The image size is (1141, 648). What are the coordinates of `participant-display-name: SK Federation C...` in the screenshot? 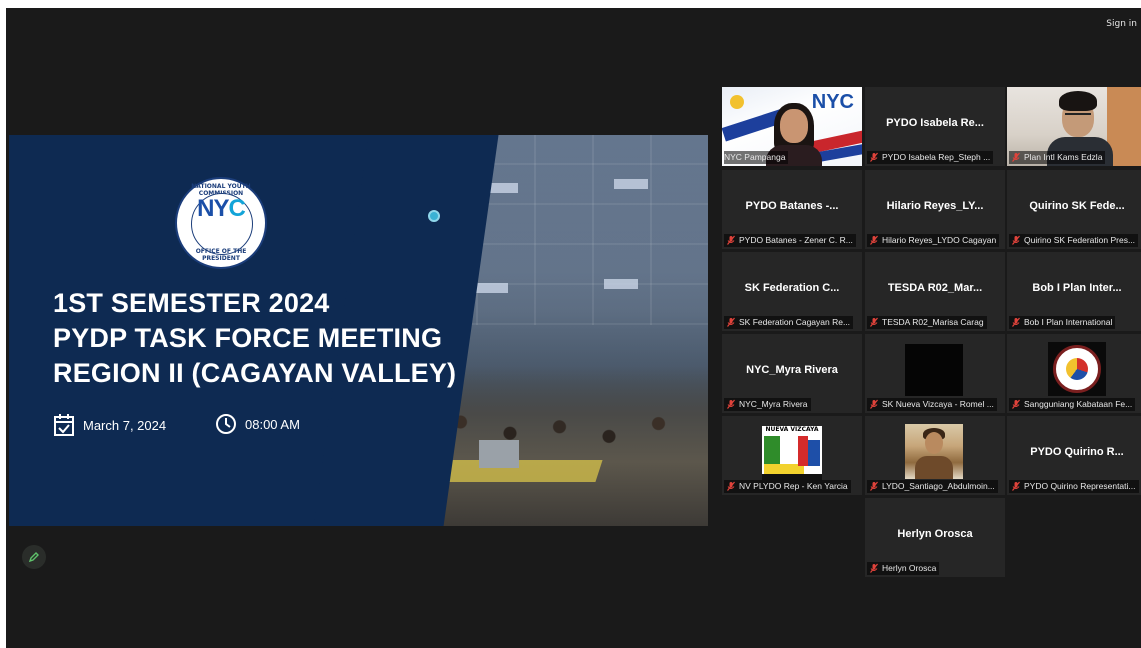 It's located at (792, 288).